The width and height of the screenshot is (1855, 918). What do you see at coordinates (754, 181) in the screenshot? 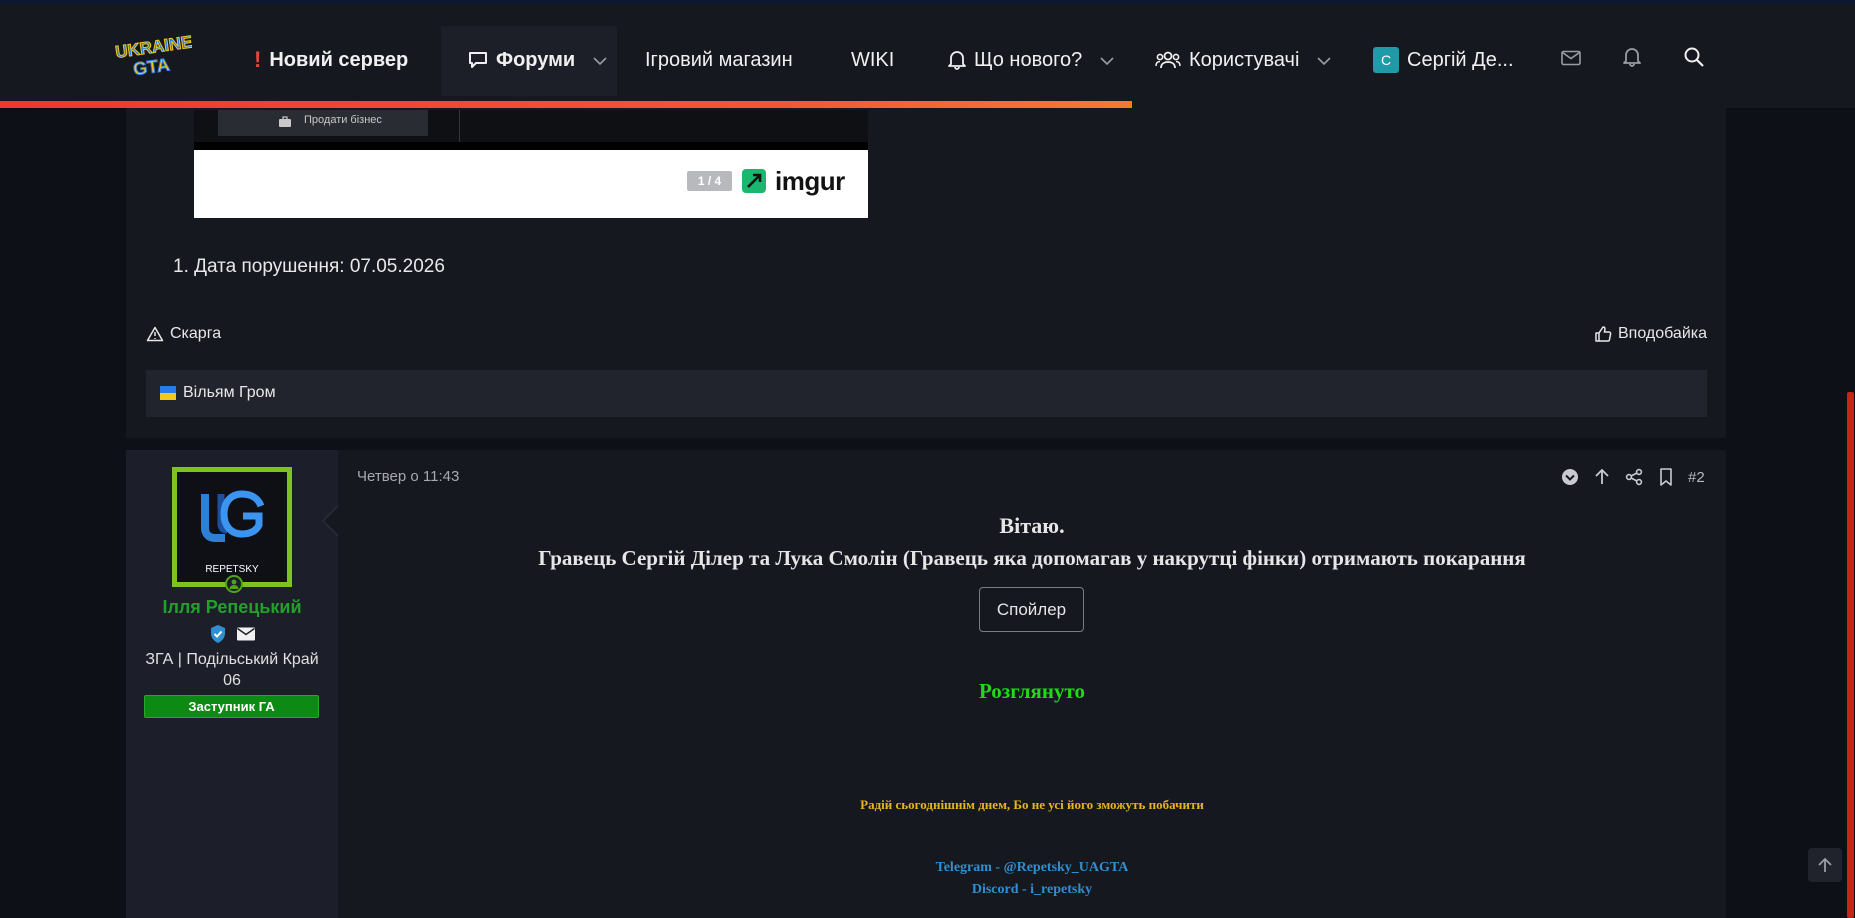
I see `imgur-expand-icon` at bounding box center [754, 181].